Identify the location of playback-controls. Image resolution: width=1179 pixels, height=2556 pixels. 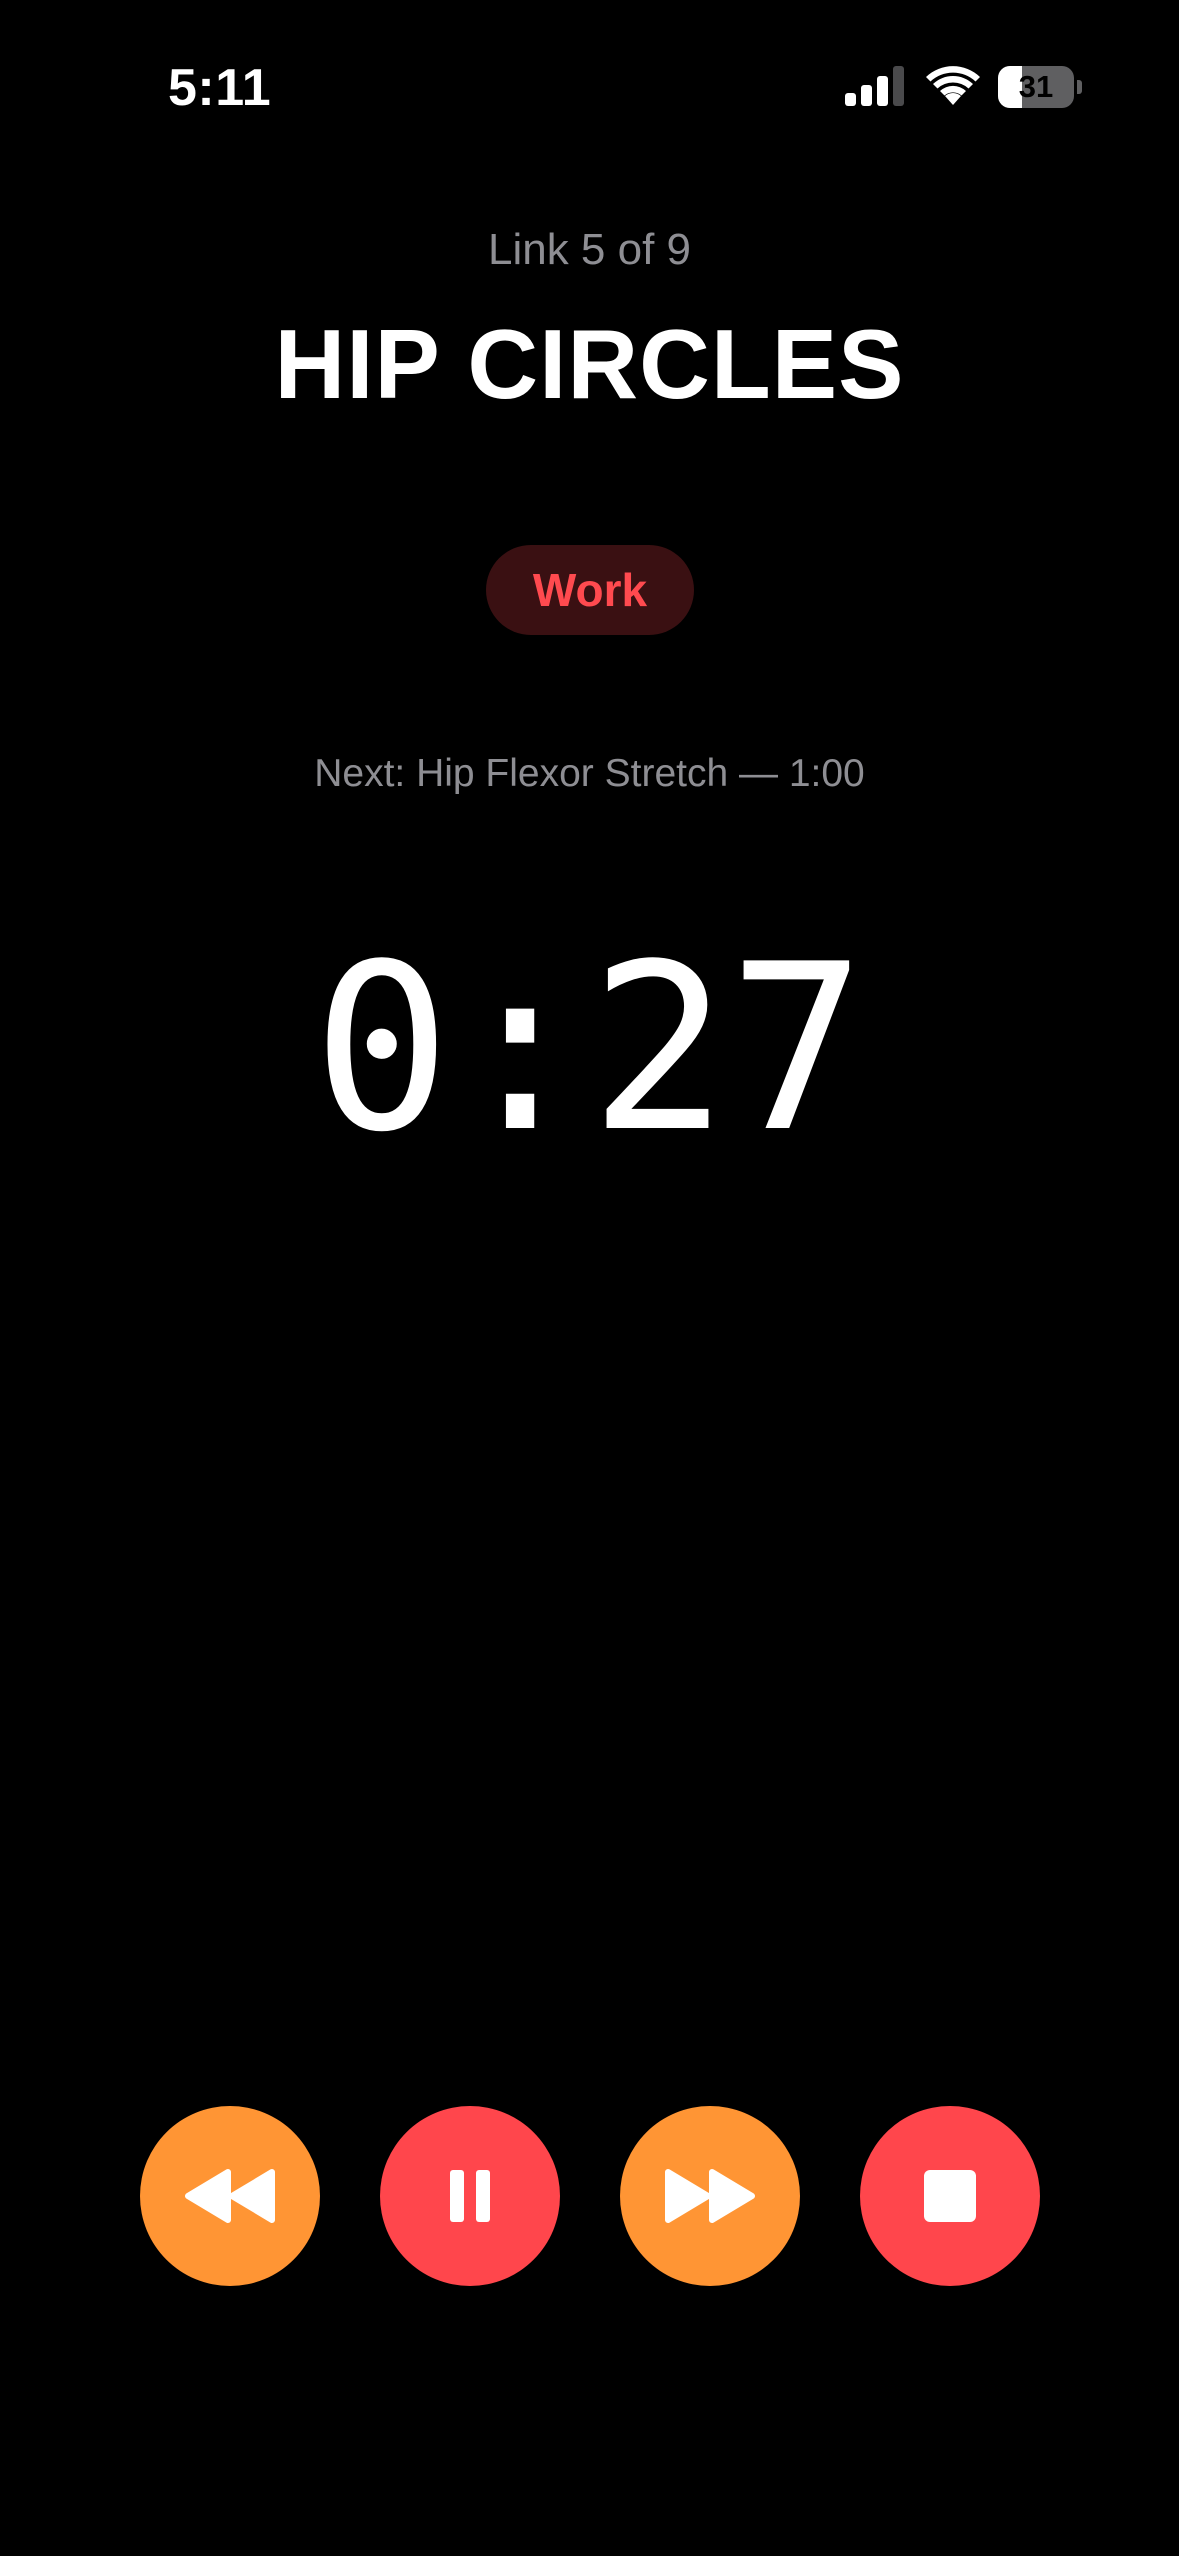
(589, 2196).